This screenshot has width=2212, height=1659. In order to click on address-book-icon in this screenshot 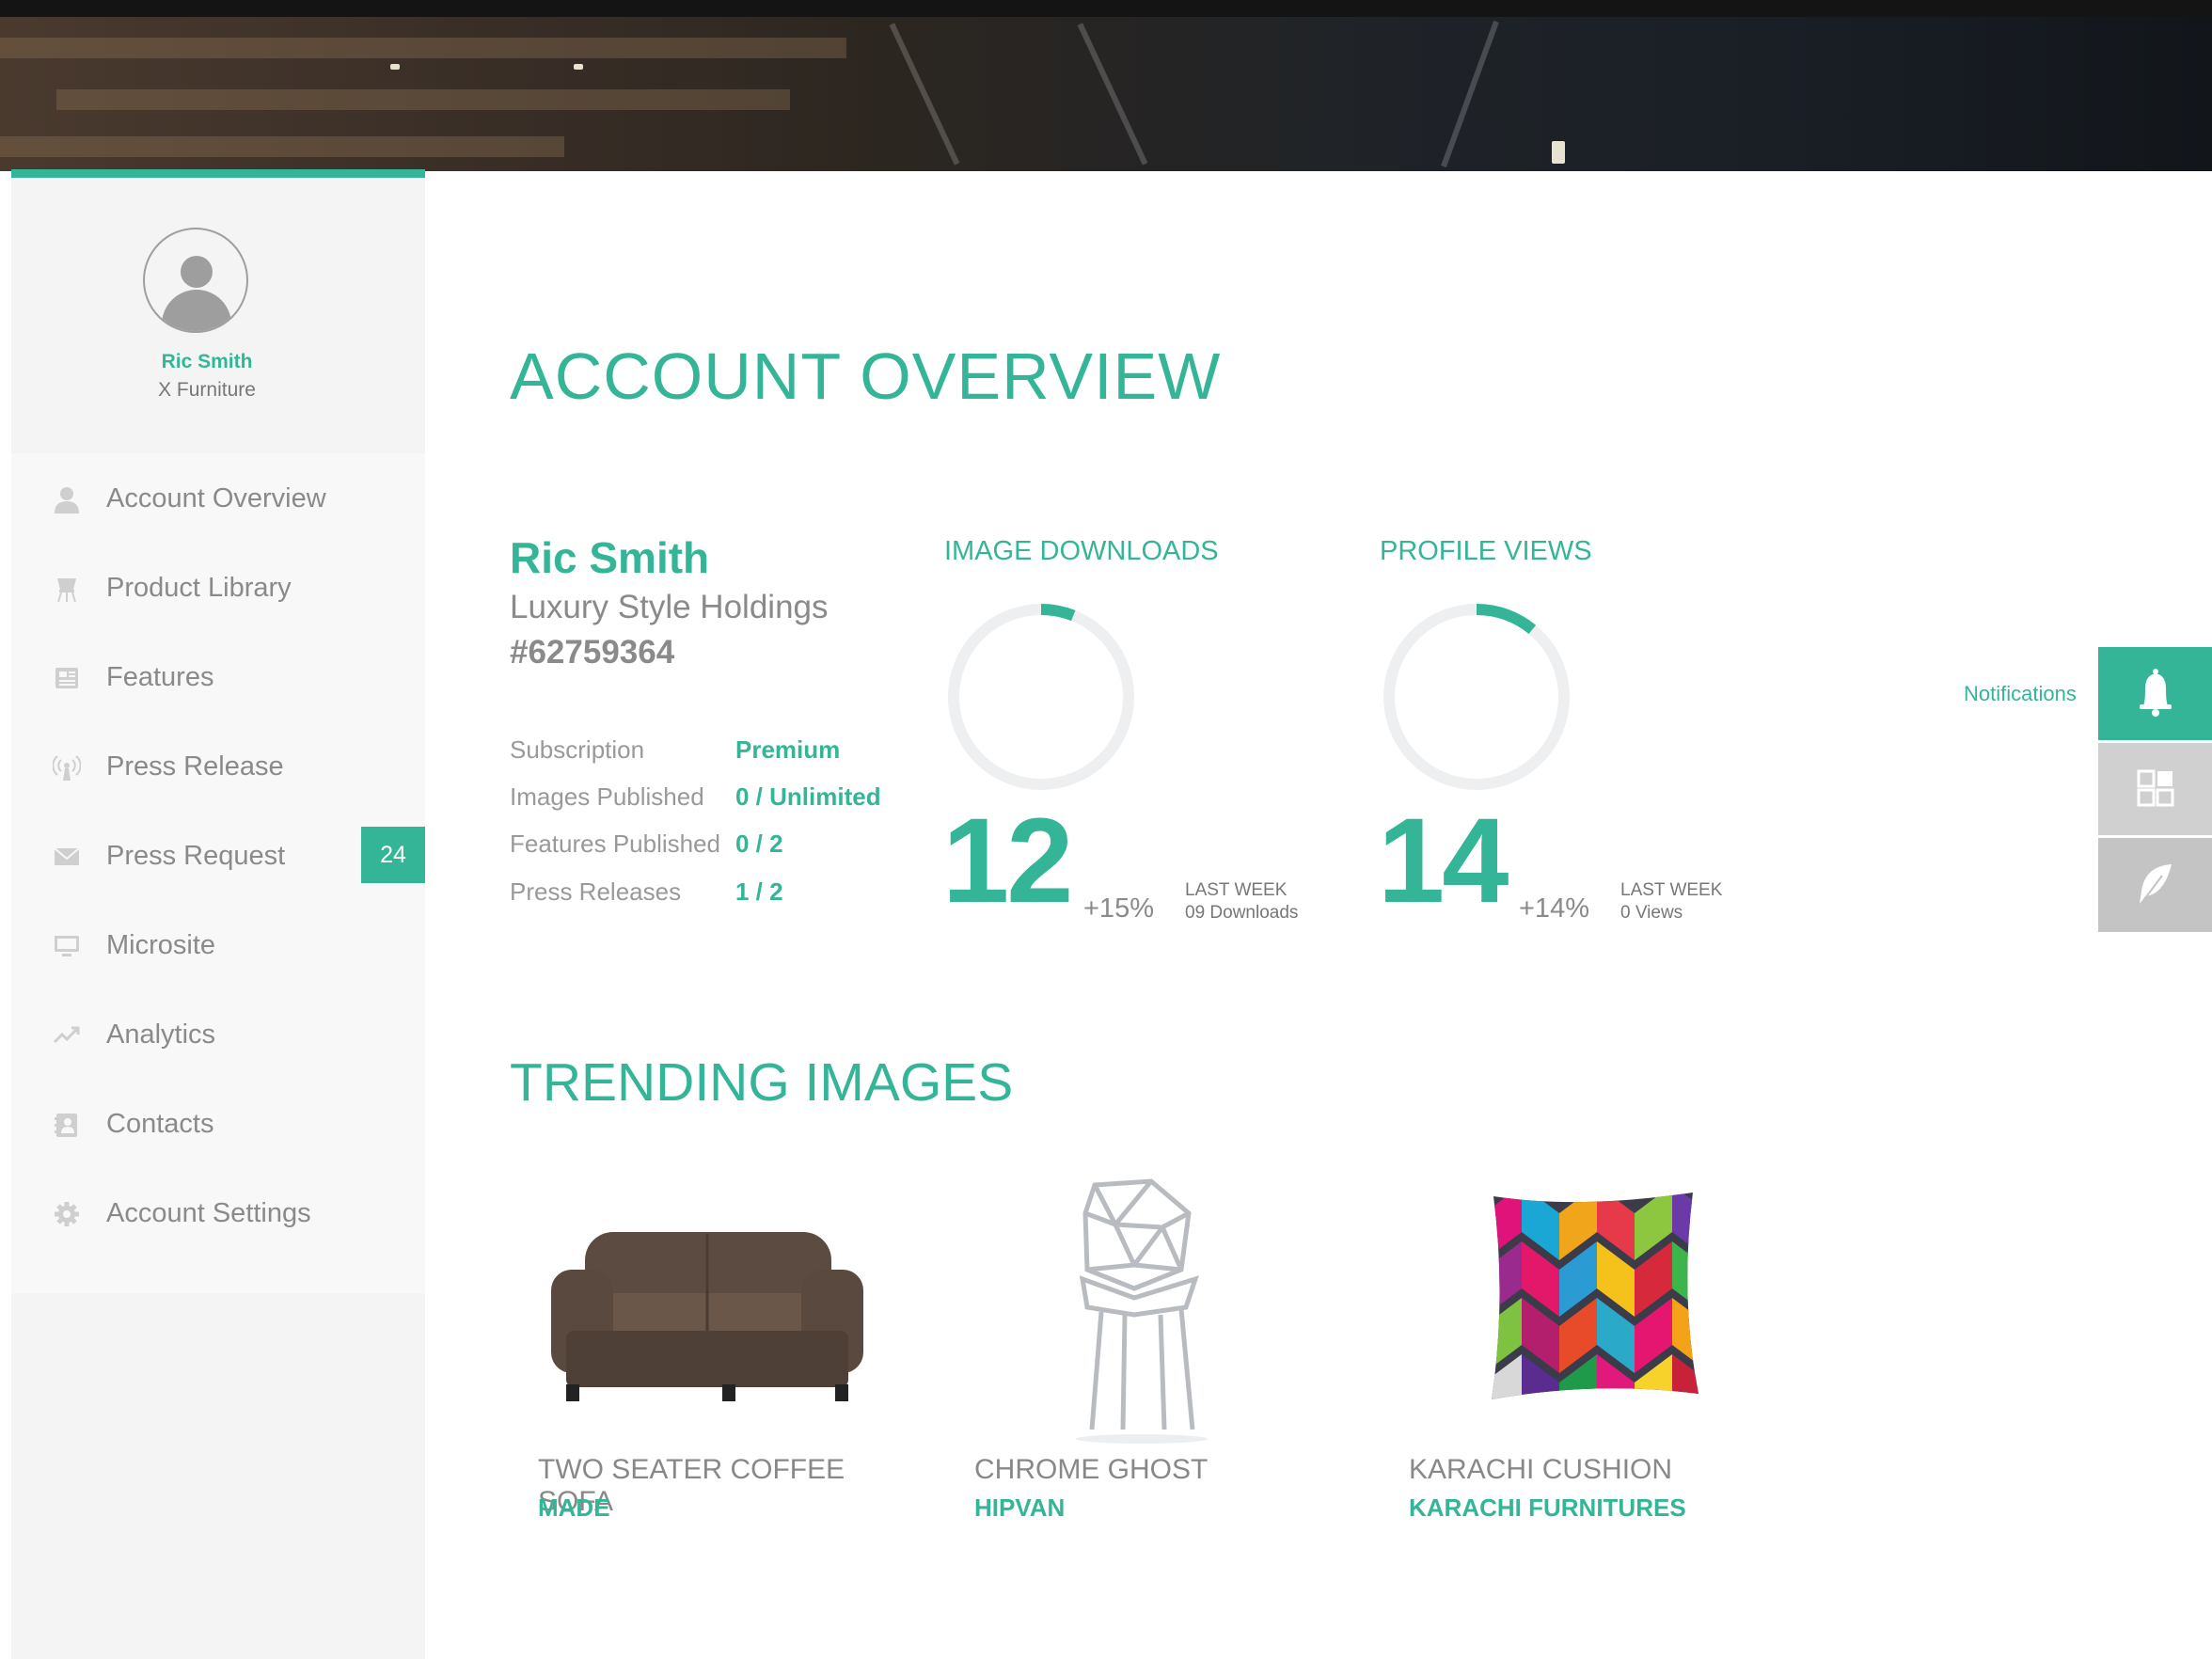, I will do `click(66, 1125)`.